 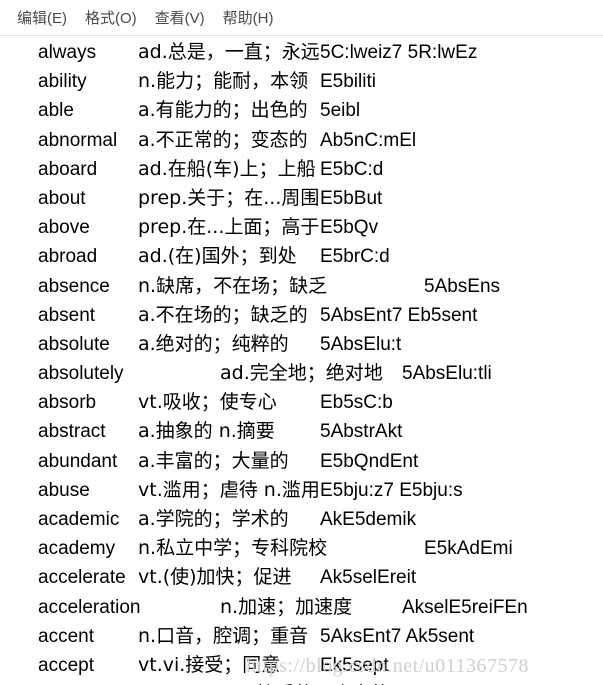 What do you see at coordinates (213, 460) in the screenshot?
I see `word-definition: a.丰富的；大量的` at bounding box center [213, 460].